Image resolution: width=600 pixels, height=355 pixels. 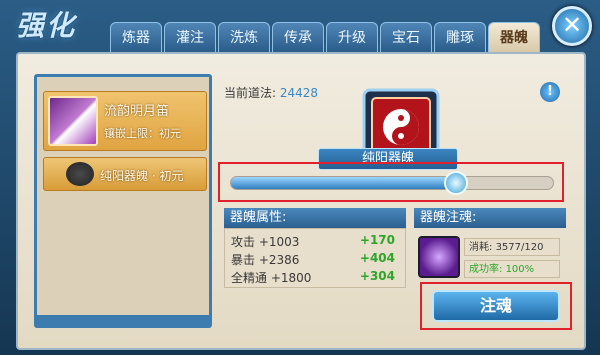 I want to click on progress-fill, so click(x=344, y=183).